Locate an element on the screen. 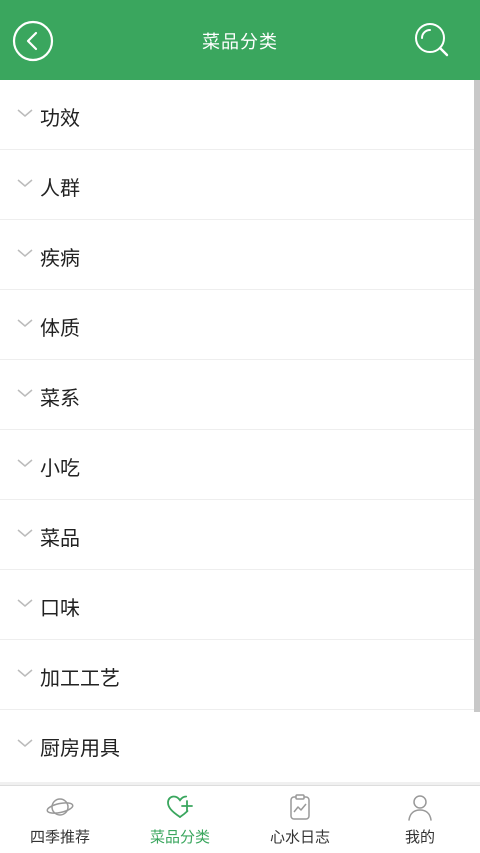 Image resolution: width=480 pixels, height=853 pixels. category-label: 厨房用具 is located at coordinates (80, 748).